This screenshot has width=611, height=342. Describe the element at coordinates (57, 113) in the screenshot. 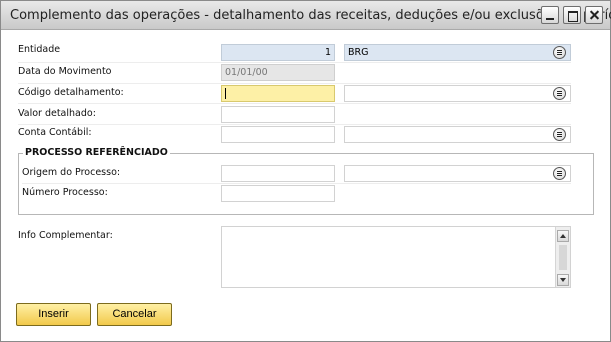

I see `valor-detalhado-label: Valor detalhado:` at that location.